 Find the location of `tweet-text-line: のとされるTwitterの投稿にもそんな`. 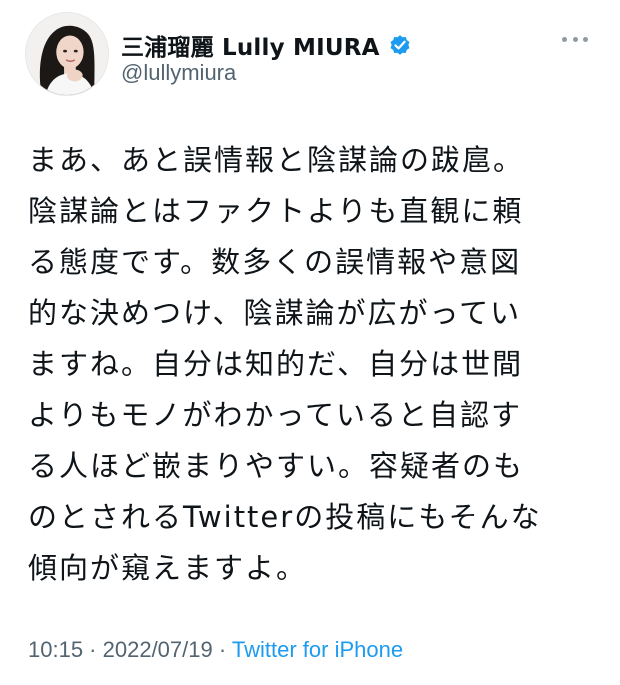

tweet-text-line: のとされるTwitterの投稿にもそんな is located at coordinates (285, 517).